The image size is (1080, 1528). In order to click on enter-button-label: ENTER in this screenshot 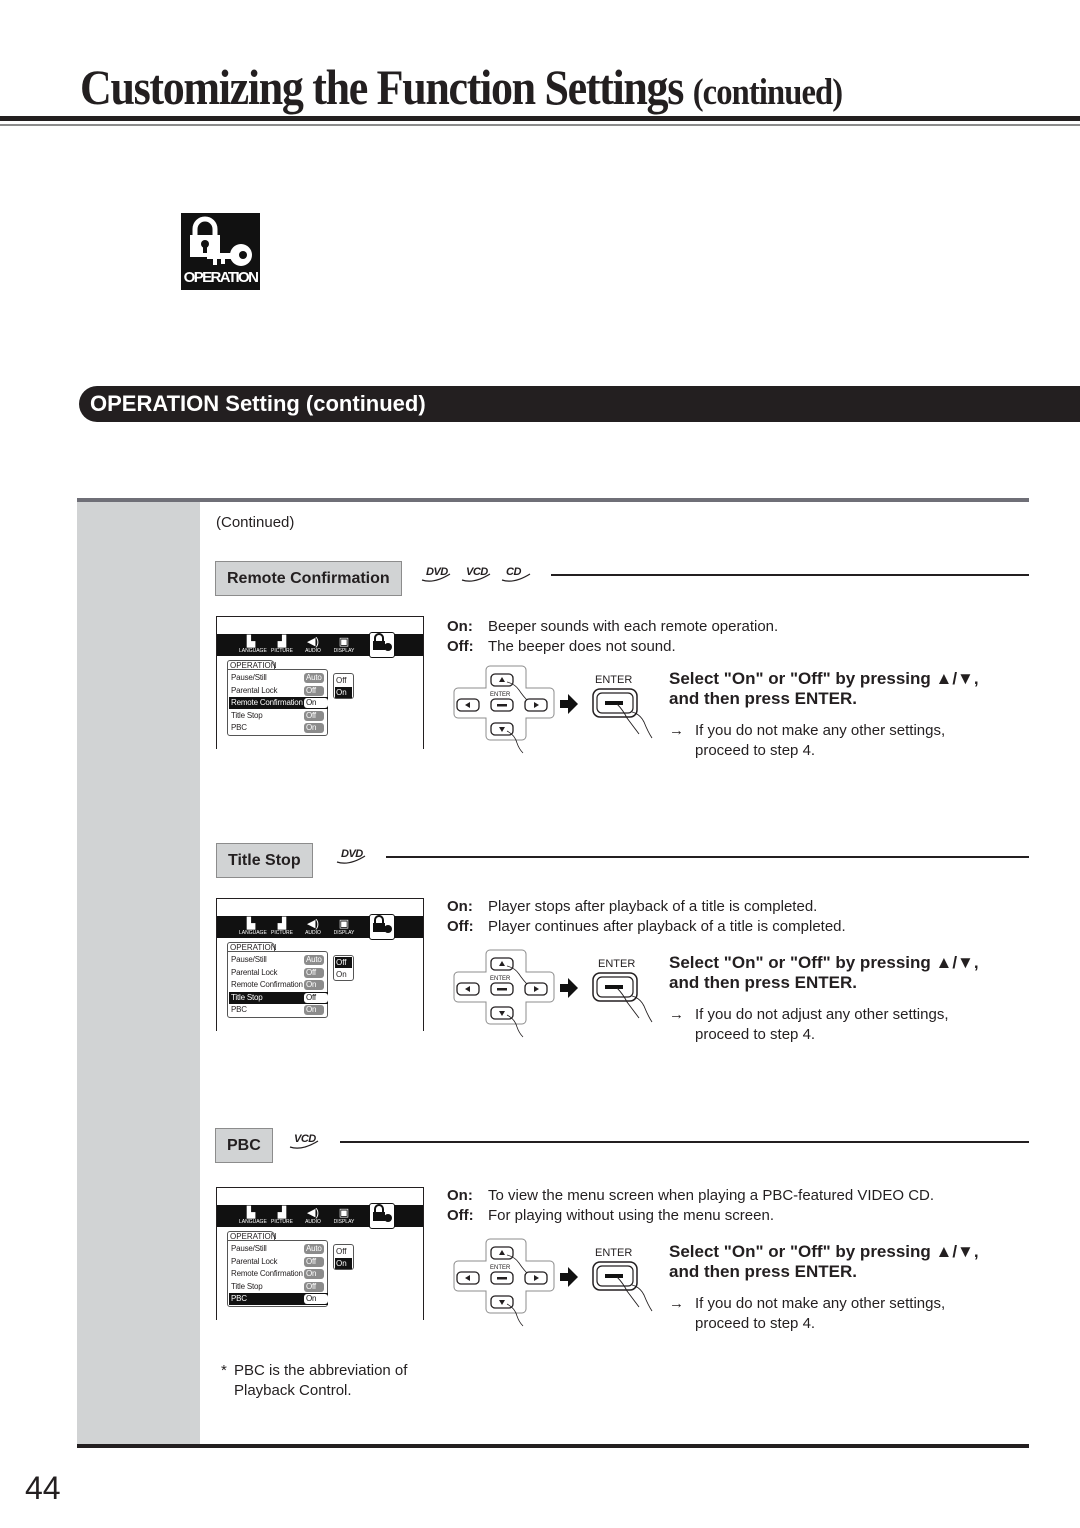, I will do `click(614, 1253)`.